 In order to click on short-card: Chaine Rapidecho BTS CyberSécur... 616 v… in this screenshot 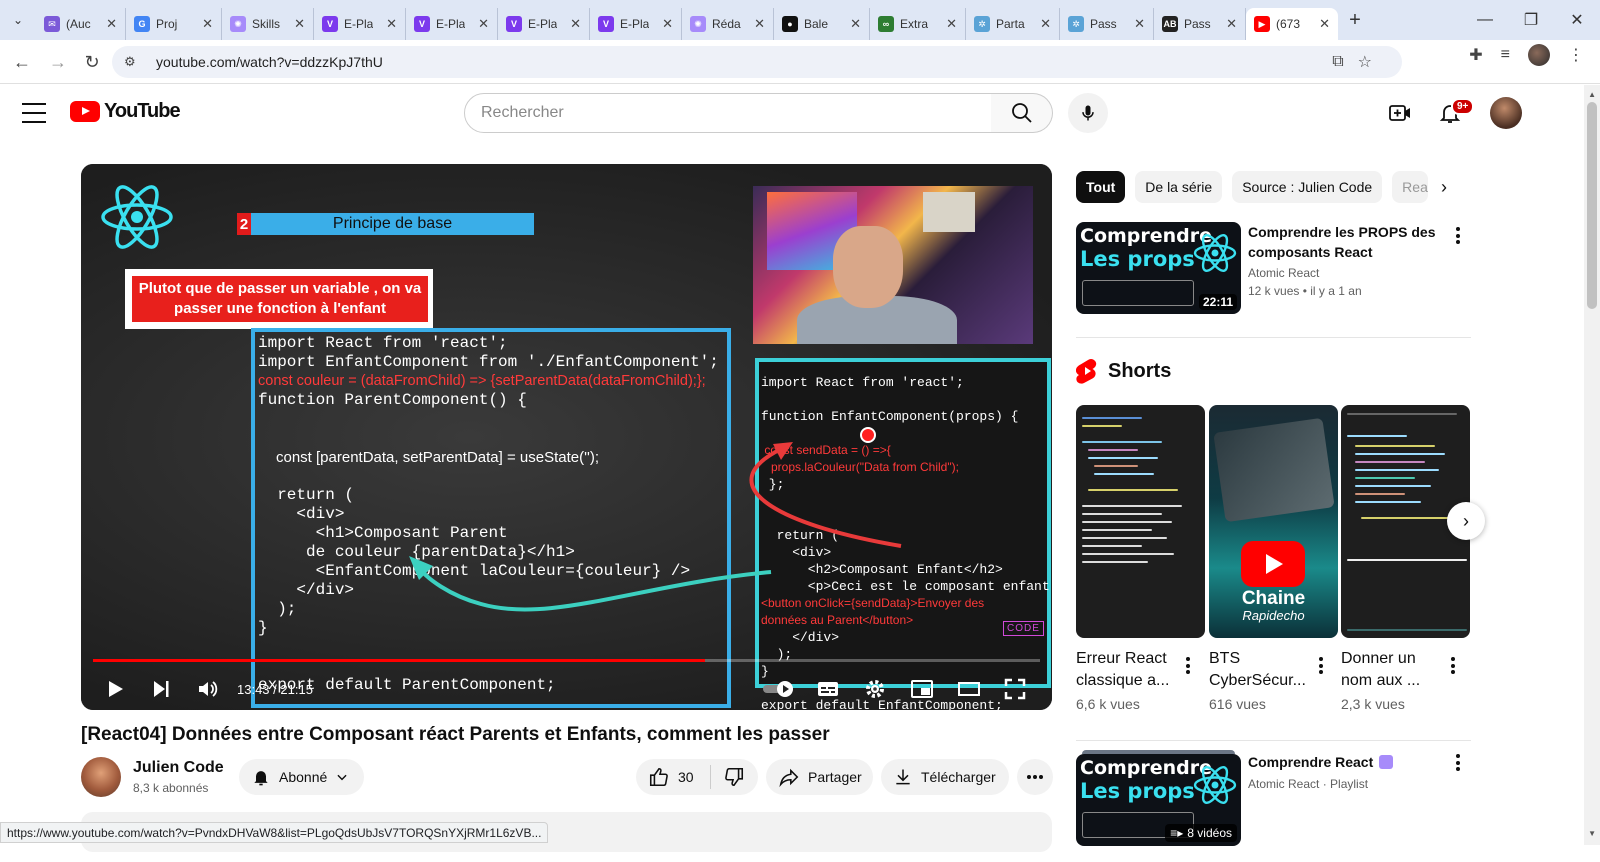, I will do `click(1273, 558)`.